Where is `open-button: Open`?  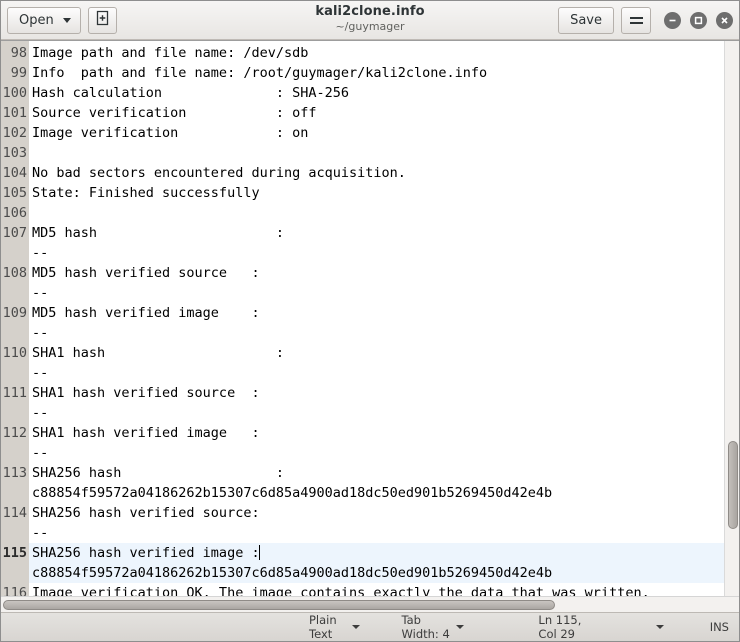 open-button: Open is located at coordinates (44, 20).